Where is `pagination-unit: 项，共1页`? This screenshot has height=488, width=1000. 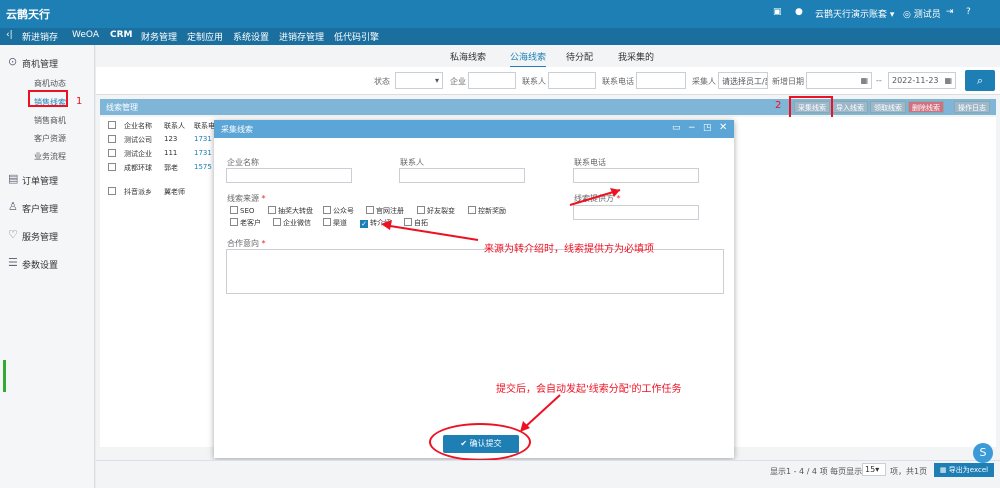 pagination-unit: 项，共1页 is located at coordinates (909, 471).